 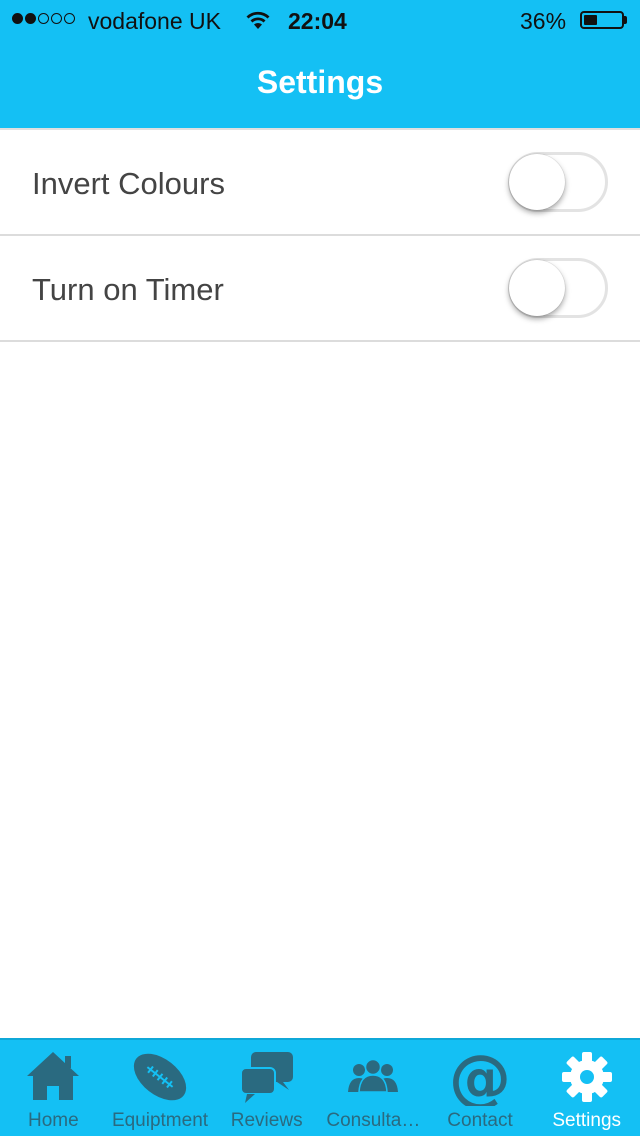 What do you see at coordinates (160, 1077) in the screenshot?
I see `football-icon` at bounding box center [160, 1077].